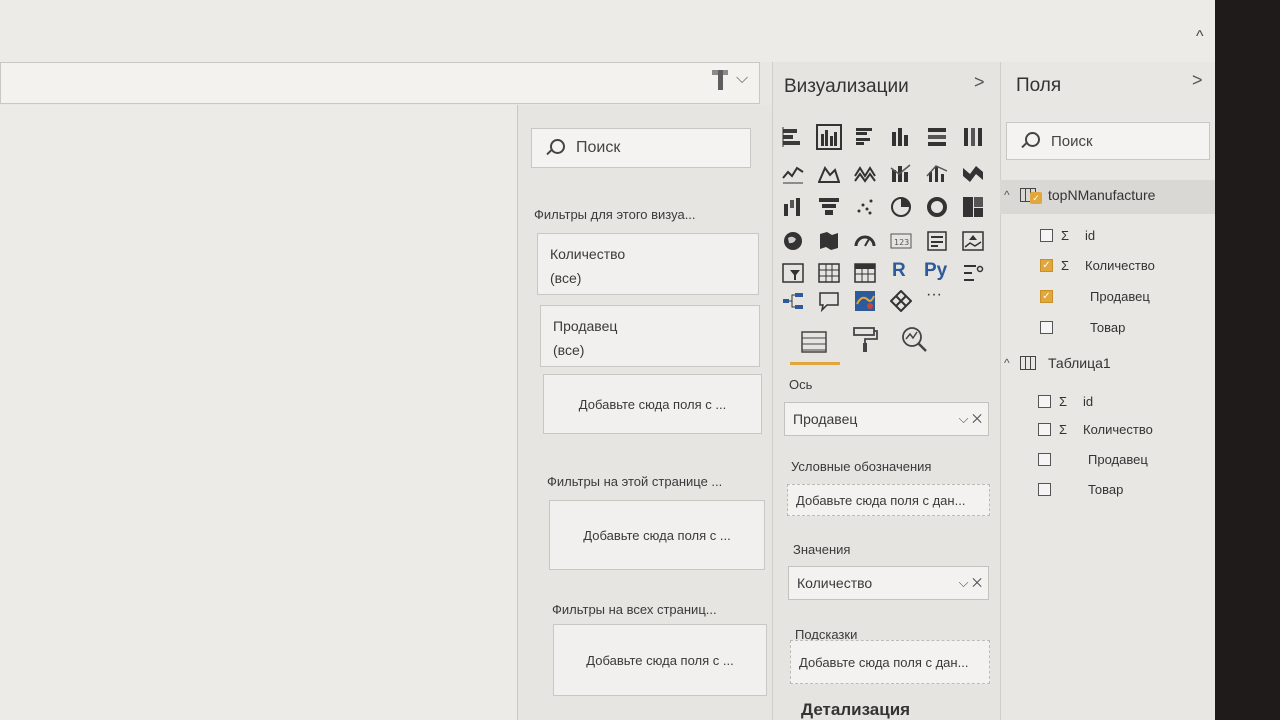 The image size is (1280, 720). Describe the element at coordinates (846, 86) in the screenshot. I see `visualizations-title: Визуализации` at that location.